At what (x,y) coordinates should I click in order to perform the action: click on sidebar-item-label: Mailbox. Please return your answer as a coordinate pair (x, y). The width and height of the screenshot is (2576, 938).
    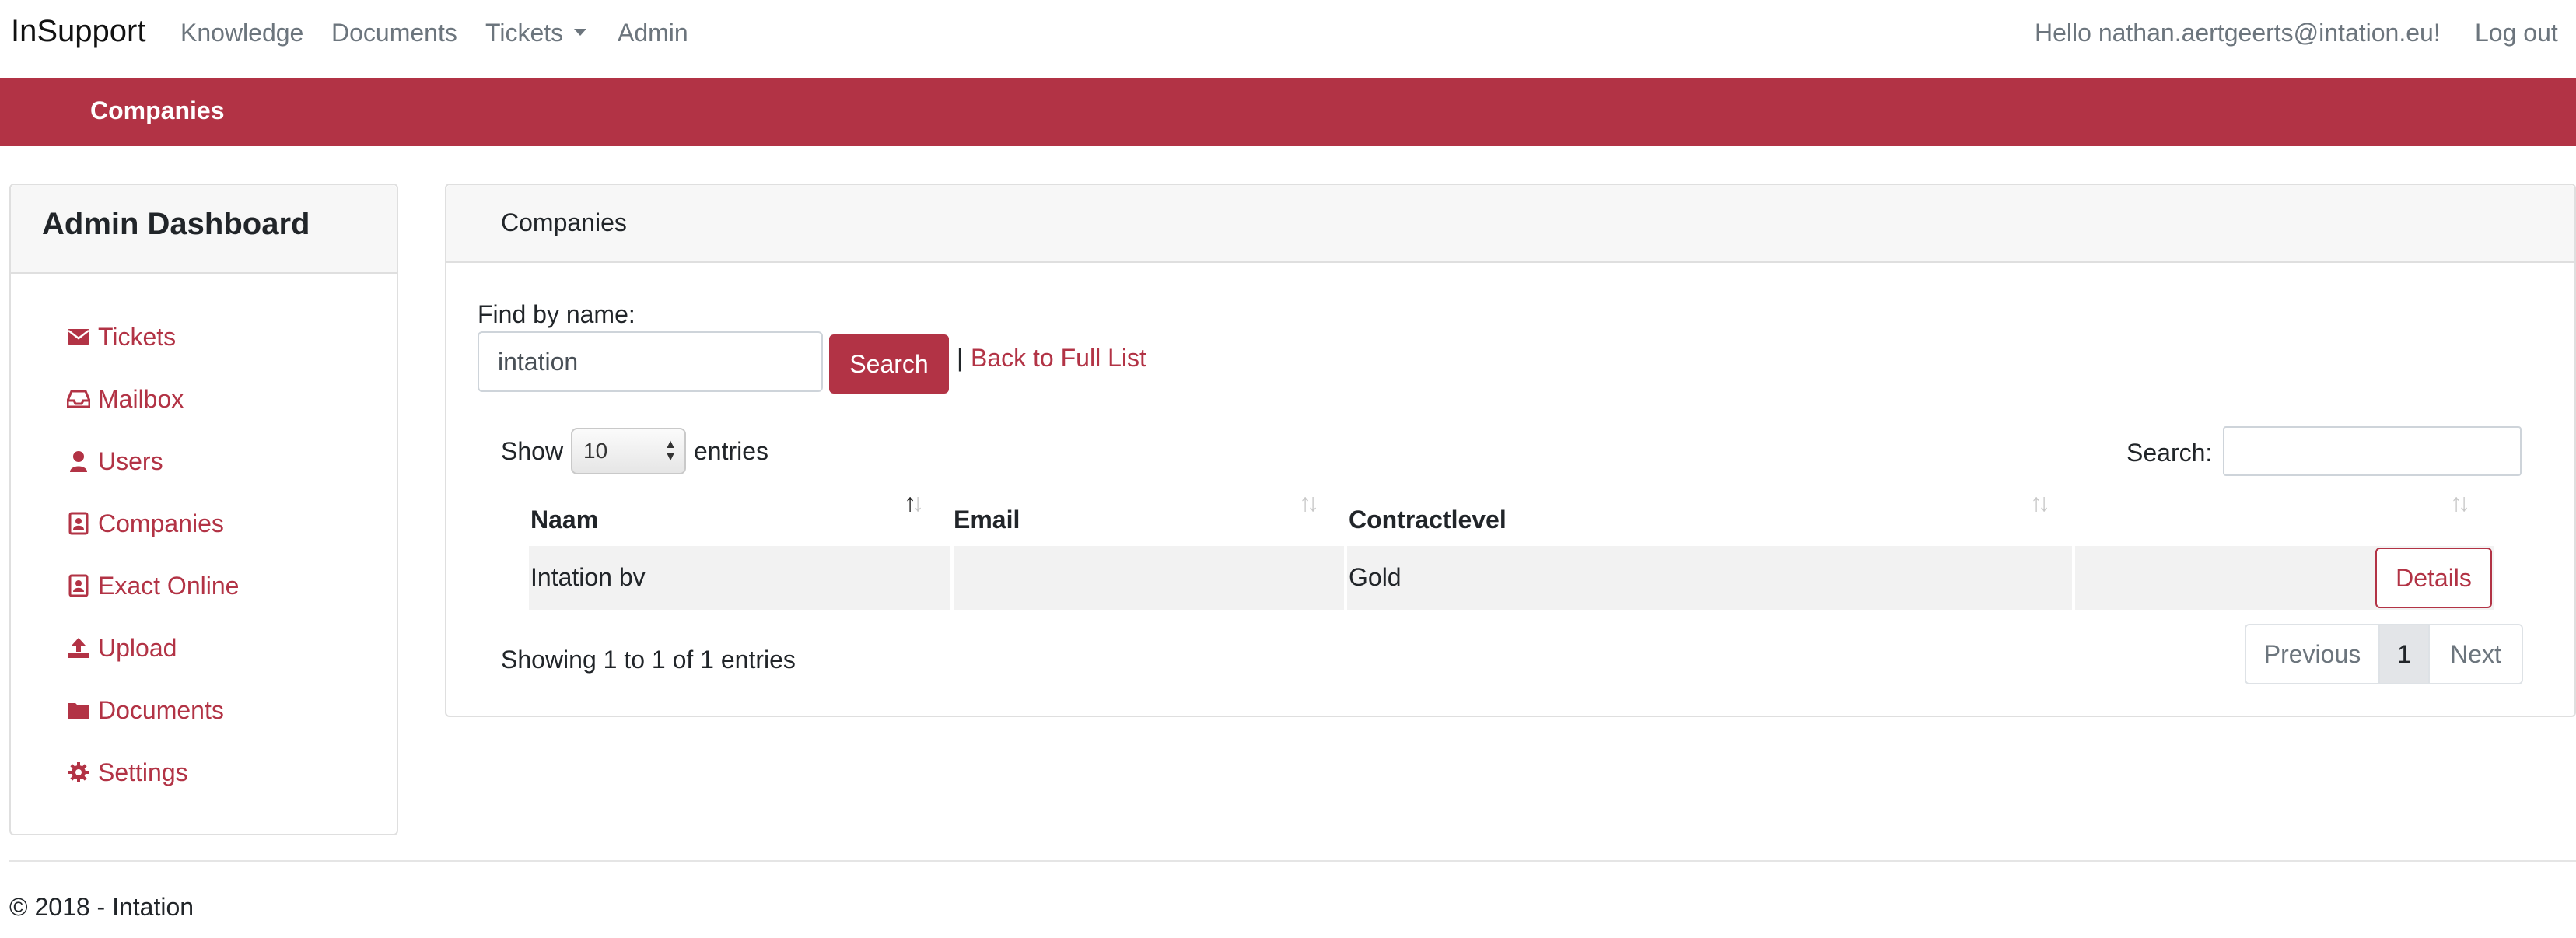
    Looking at the image, I should click on (141, 399).